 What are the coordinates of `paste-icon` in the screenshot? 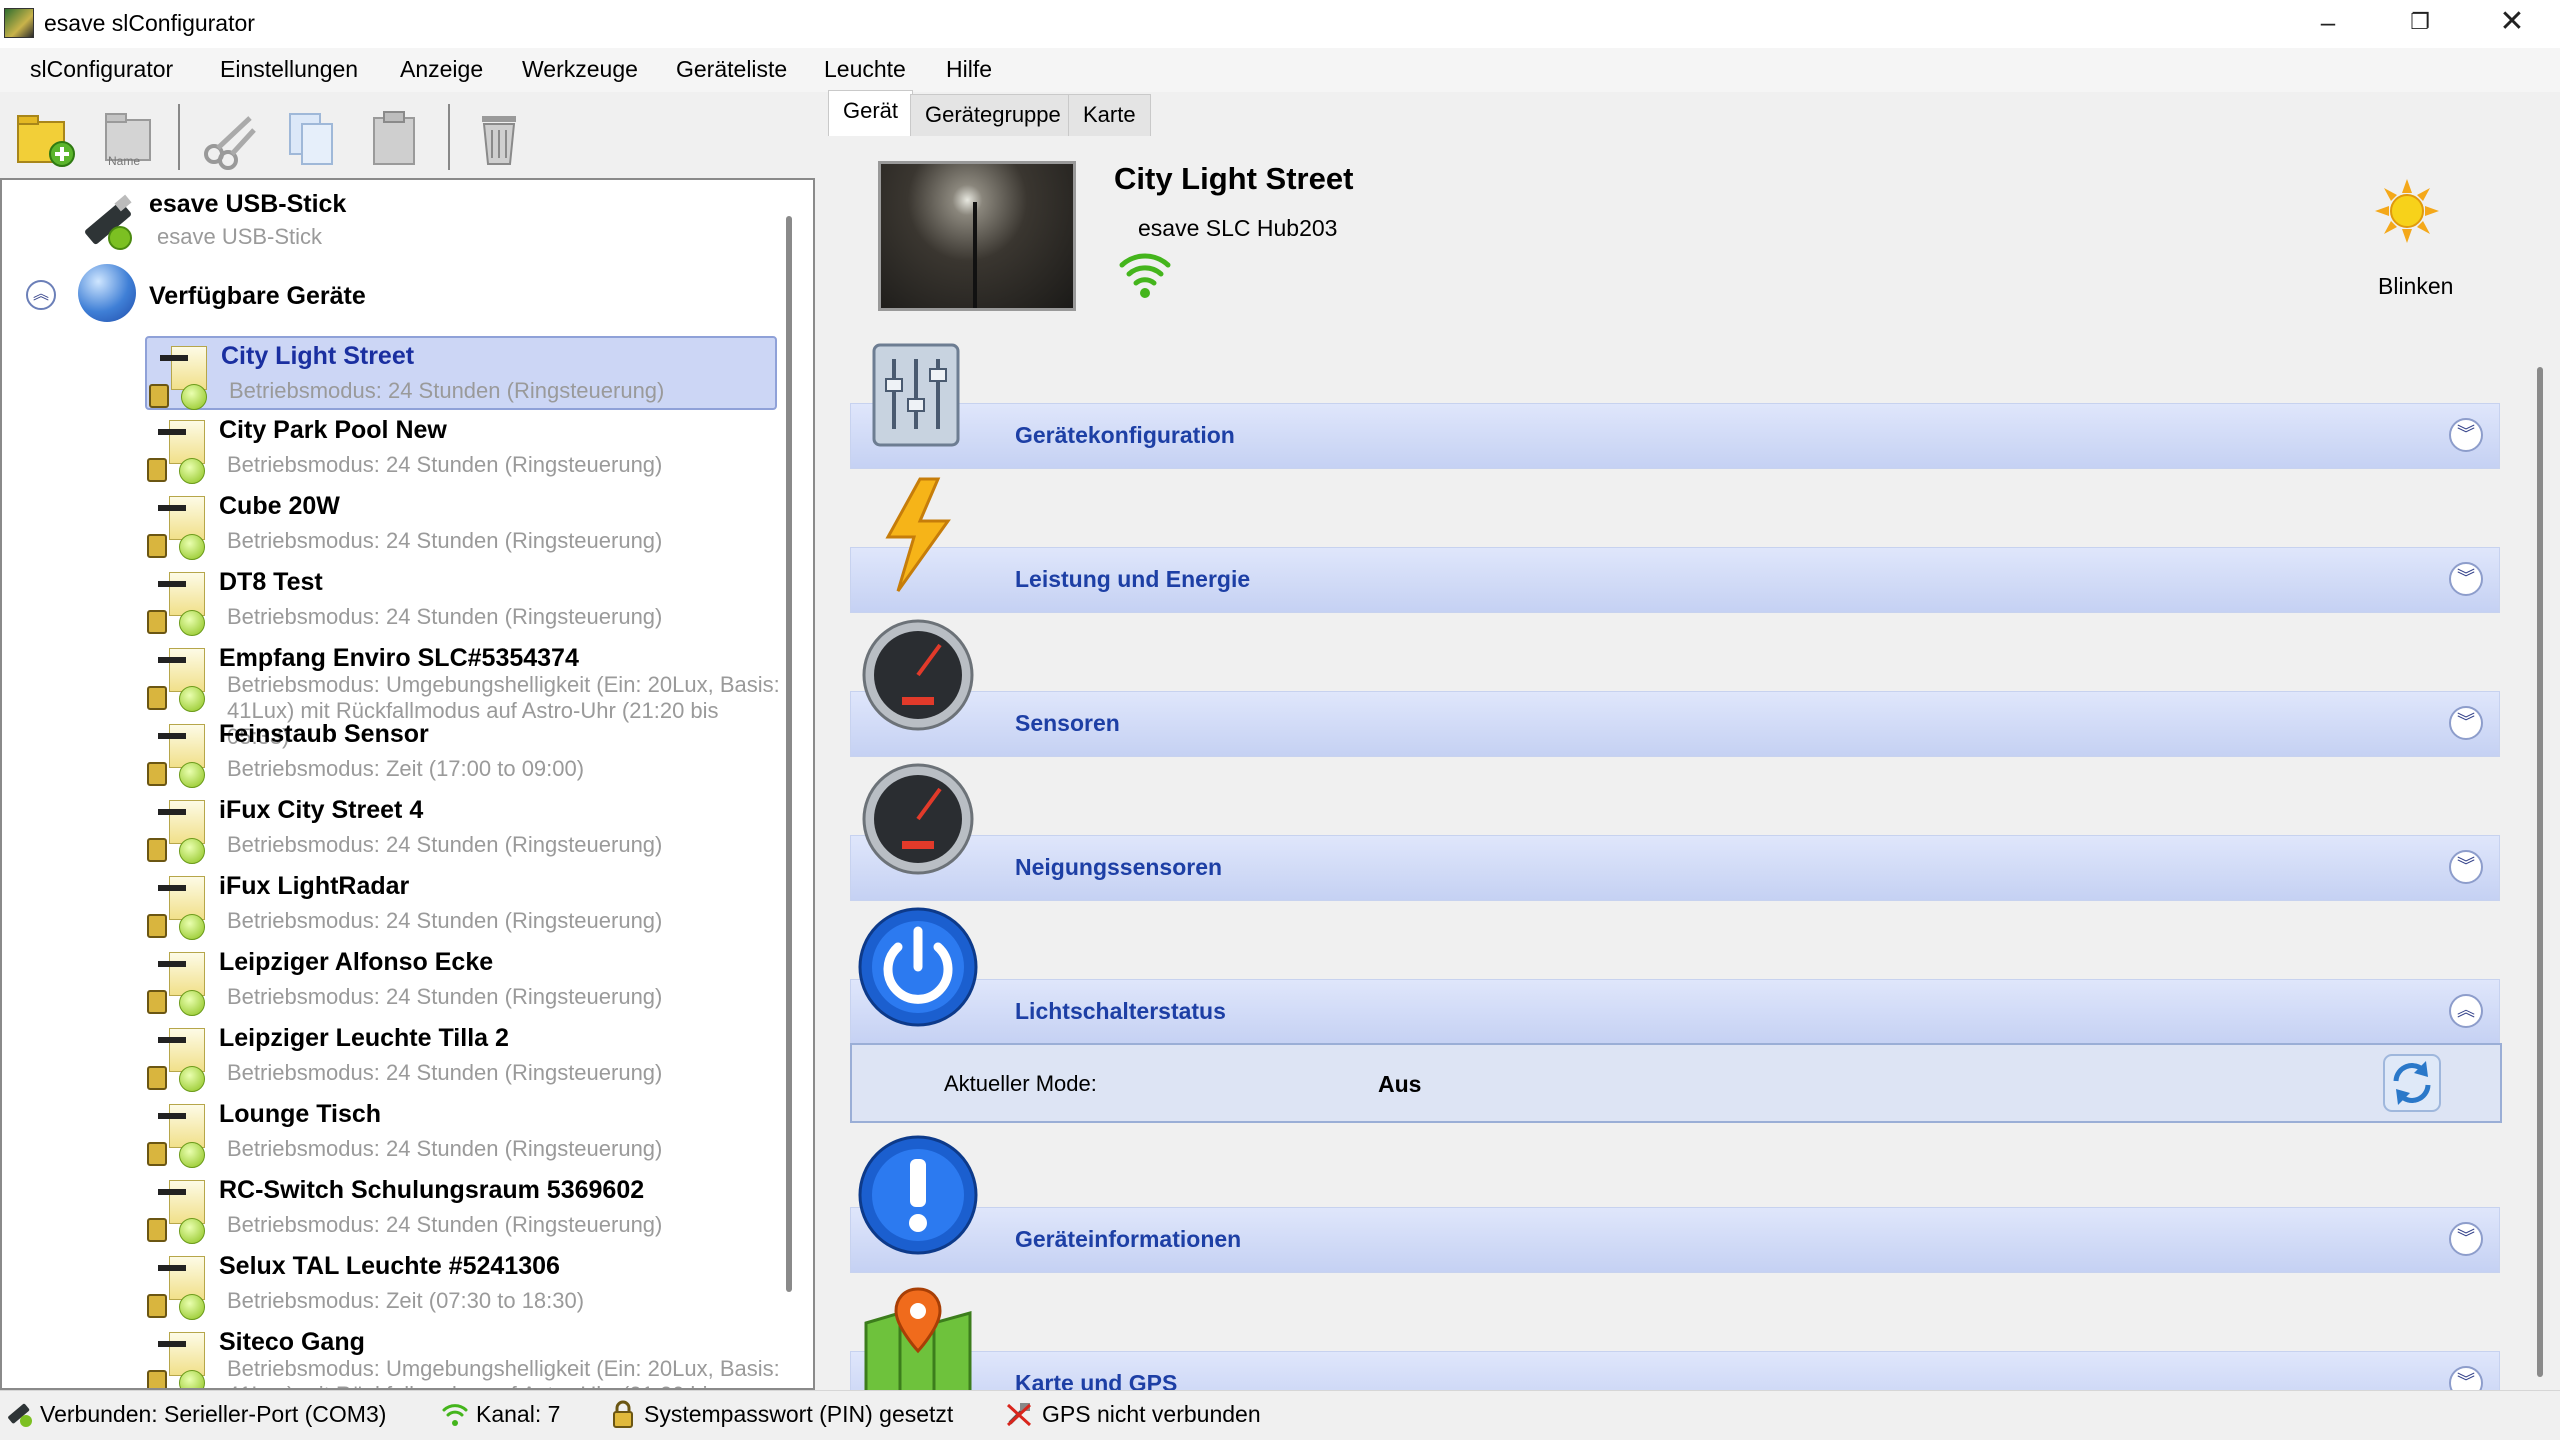 It's located at (397, 139).